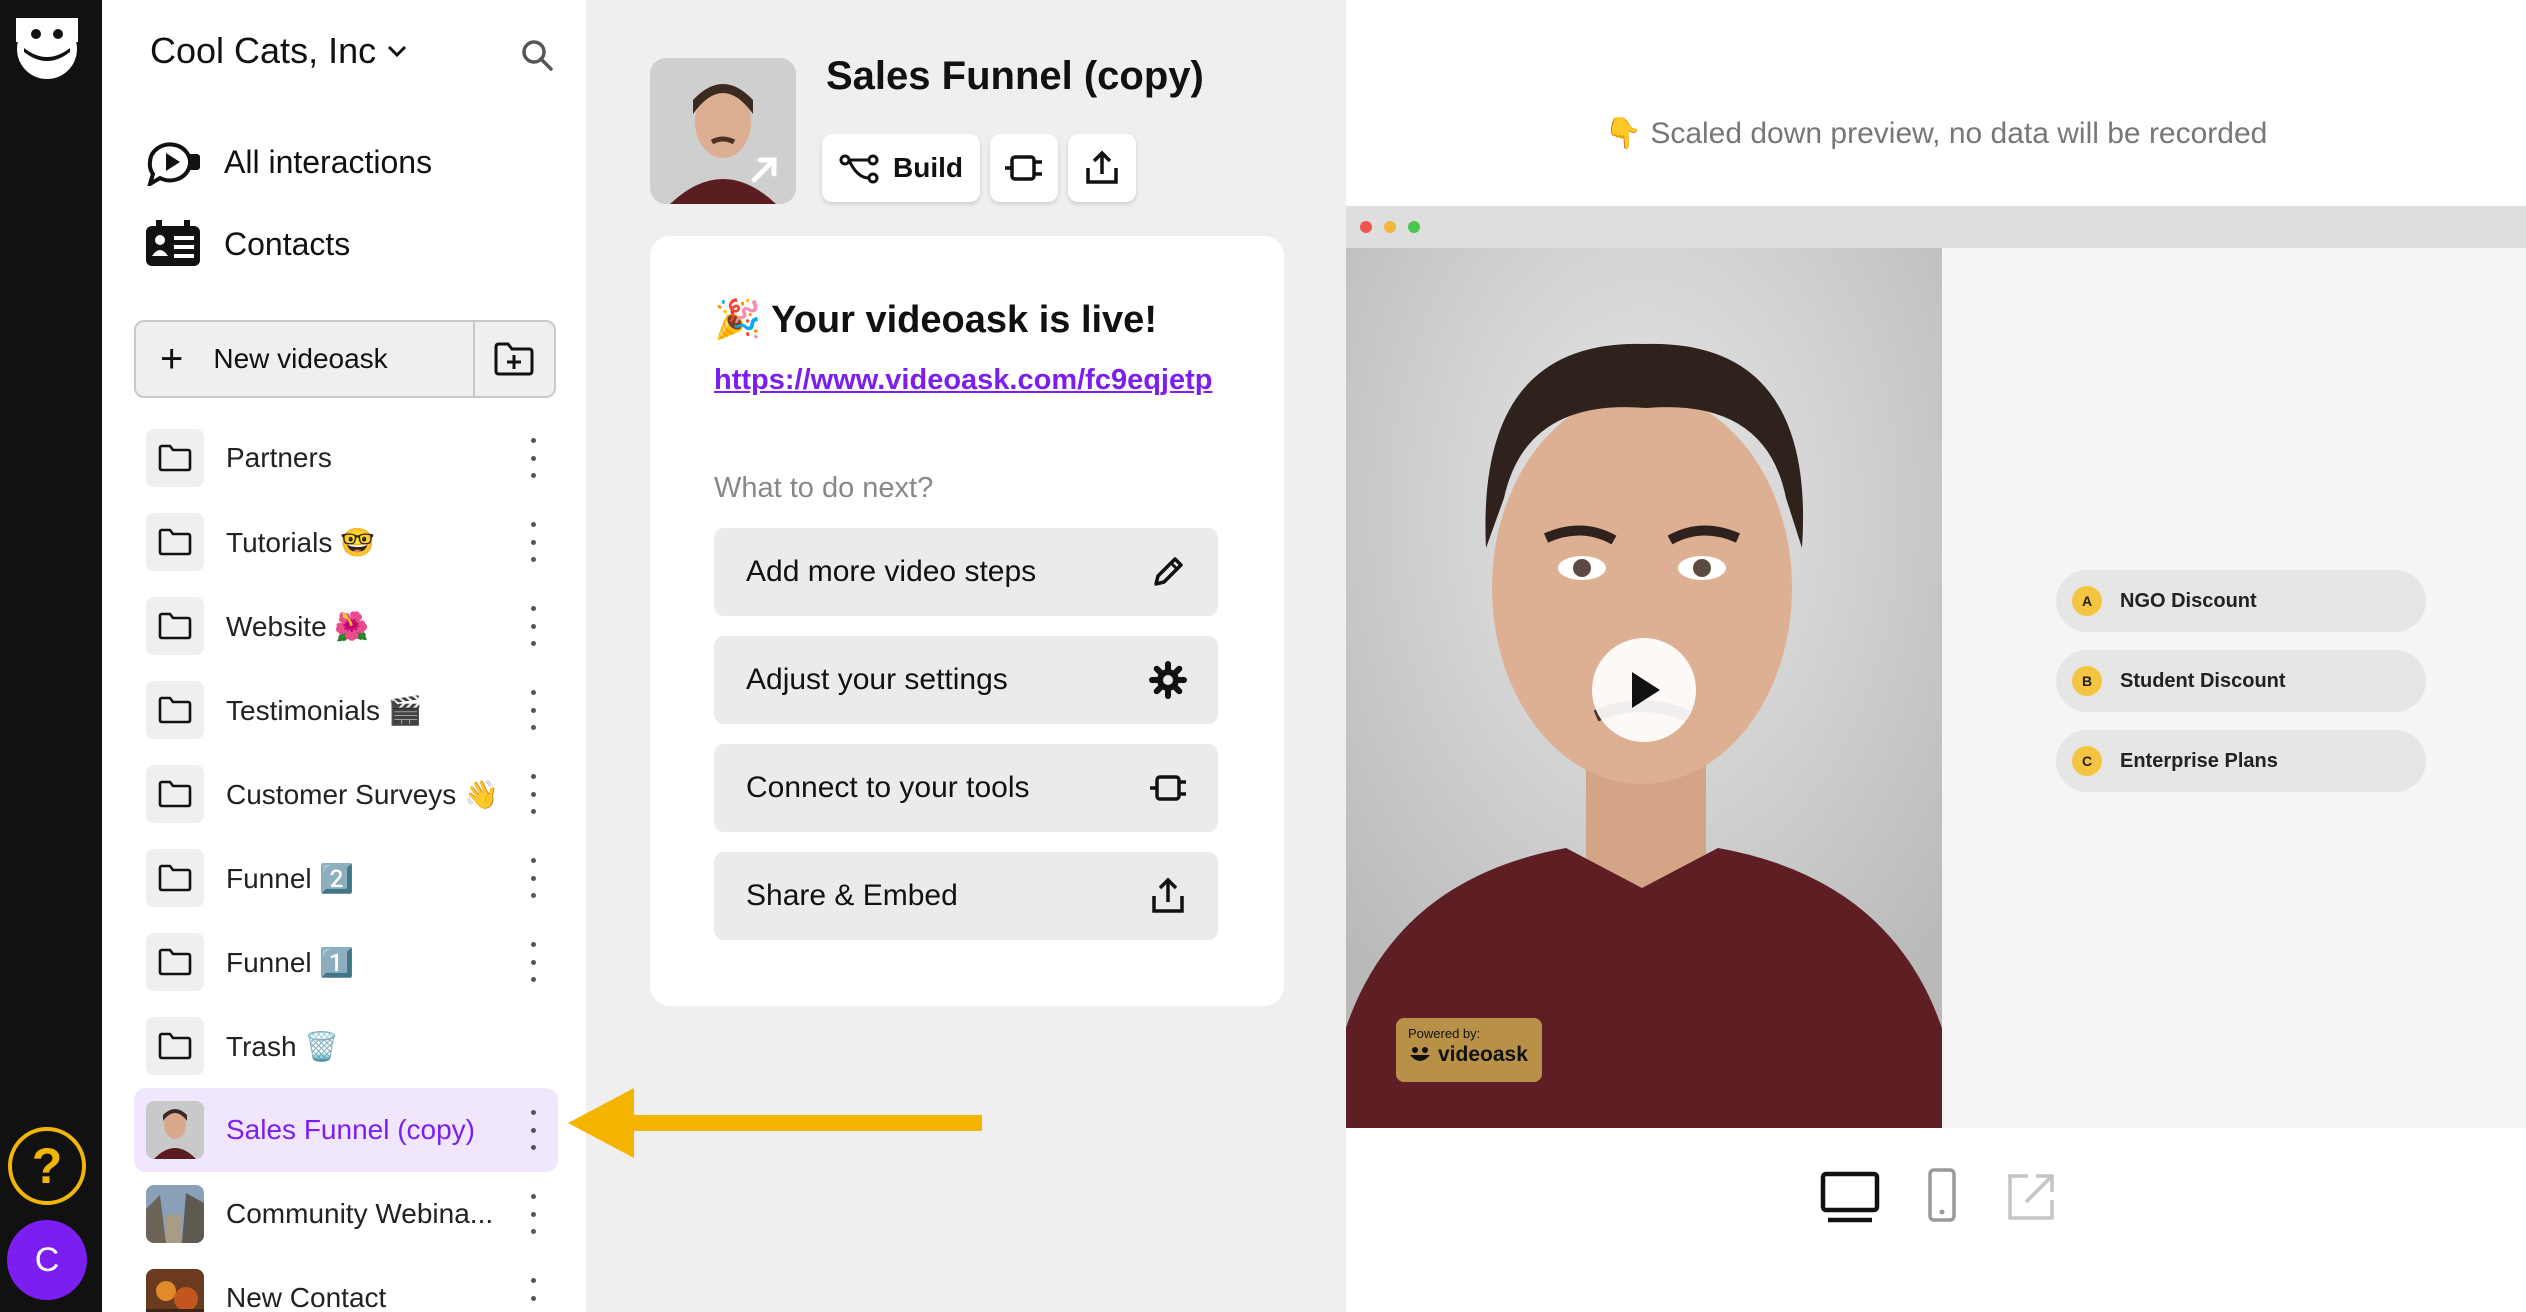 The width and height of the screenshot is (2526, 1312). I want to click on folder-item-customer-surveys: Customer Surveys 👋, so click(346, 794).